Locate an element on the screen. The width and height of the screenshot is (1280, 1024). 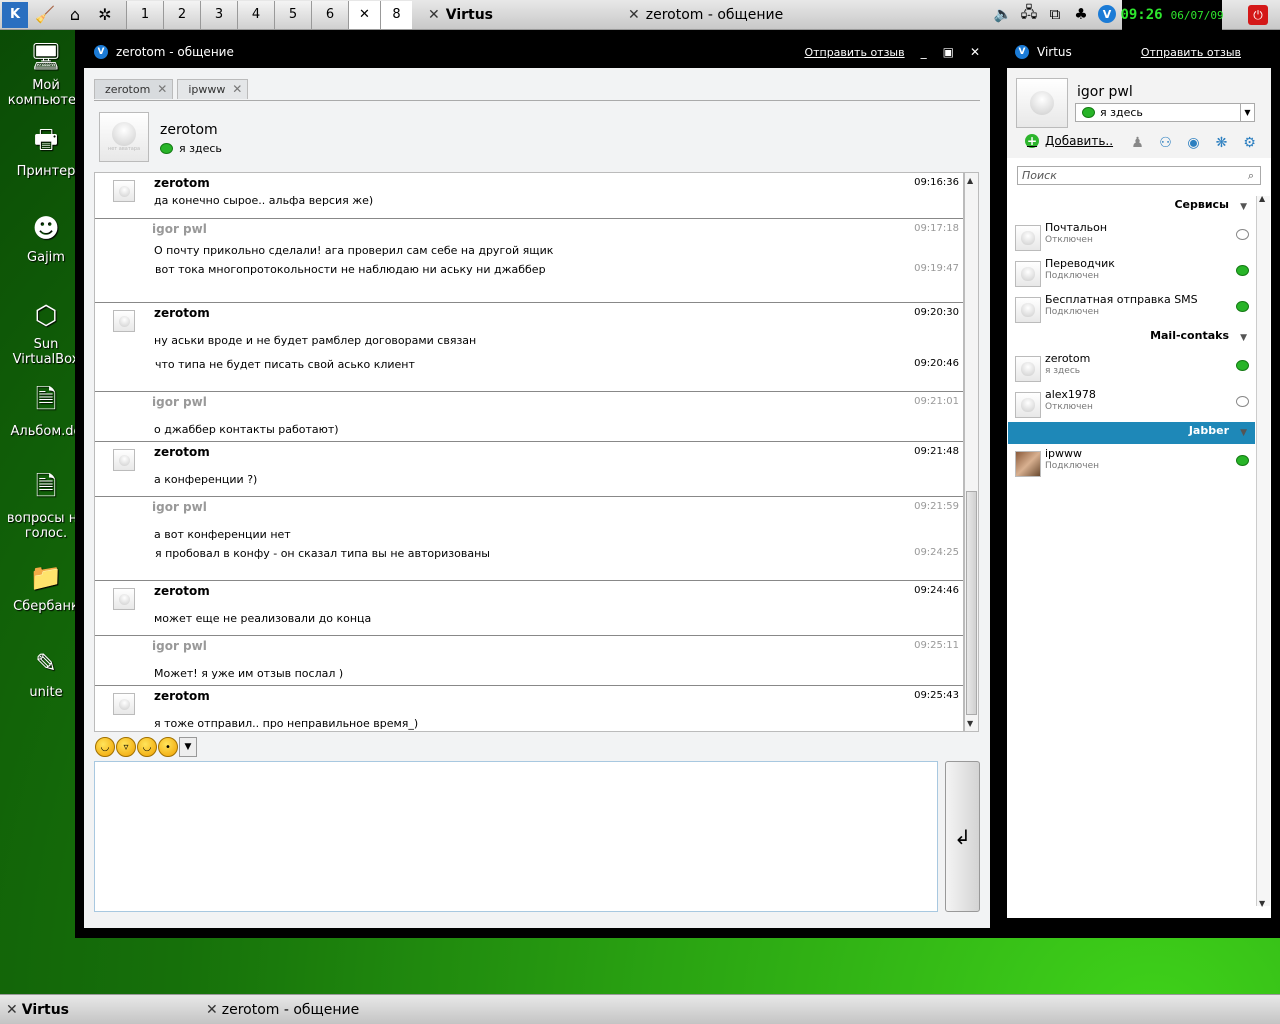
desktop-icon: 🗎 Альбом.do is located at coordinates (46, 412).